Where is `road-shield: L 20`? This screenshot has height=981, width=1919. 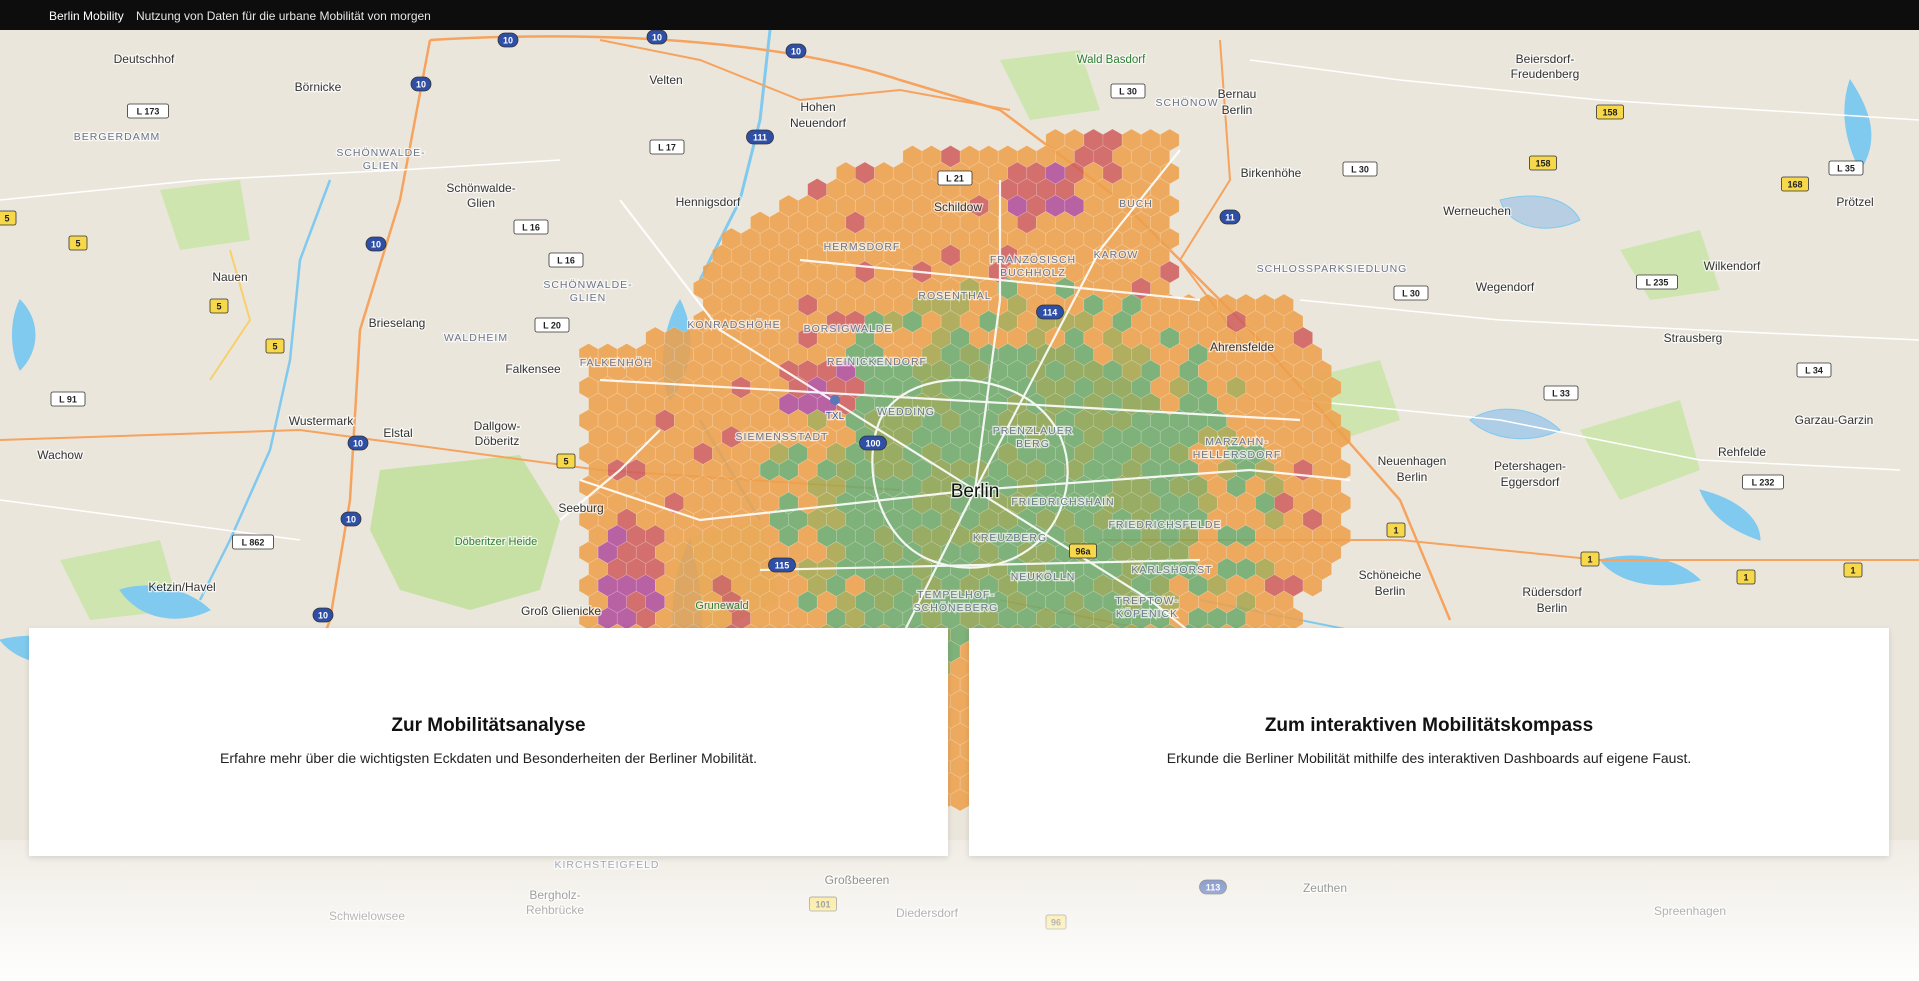
road-shield: L 20 is located at coordinates (552, 325).